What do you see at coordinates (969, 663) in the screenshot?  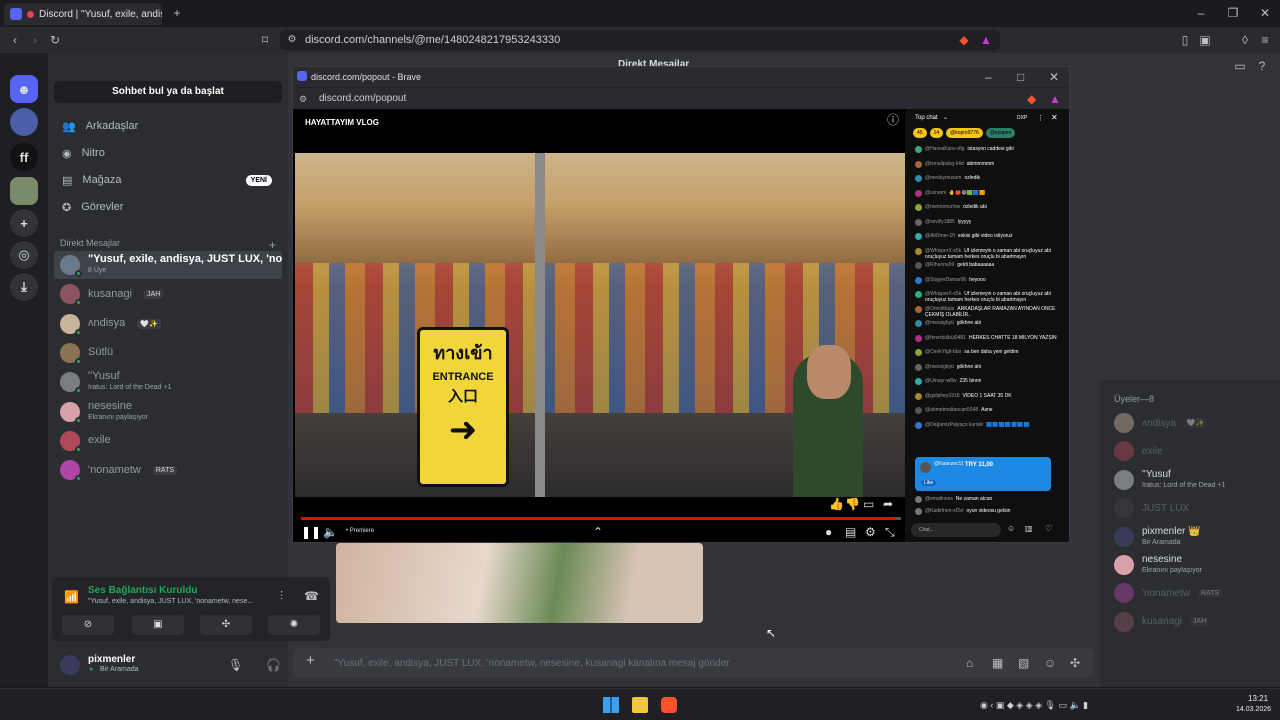 I see `gift-icon: ⌂` at bounding box center [969, 663].